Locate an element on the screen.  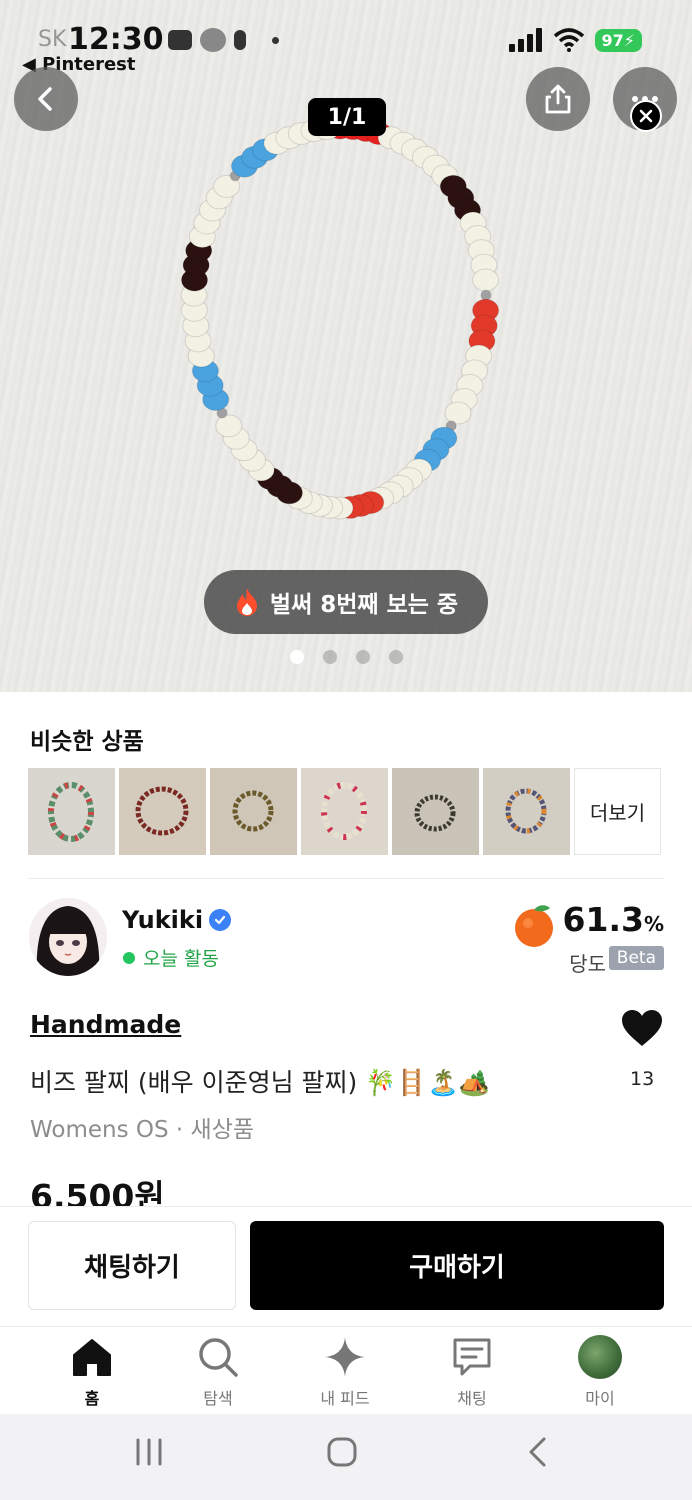
tab-home-label: 홈 is located at coordinates (92, 1398).